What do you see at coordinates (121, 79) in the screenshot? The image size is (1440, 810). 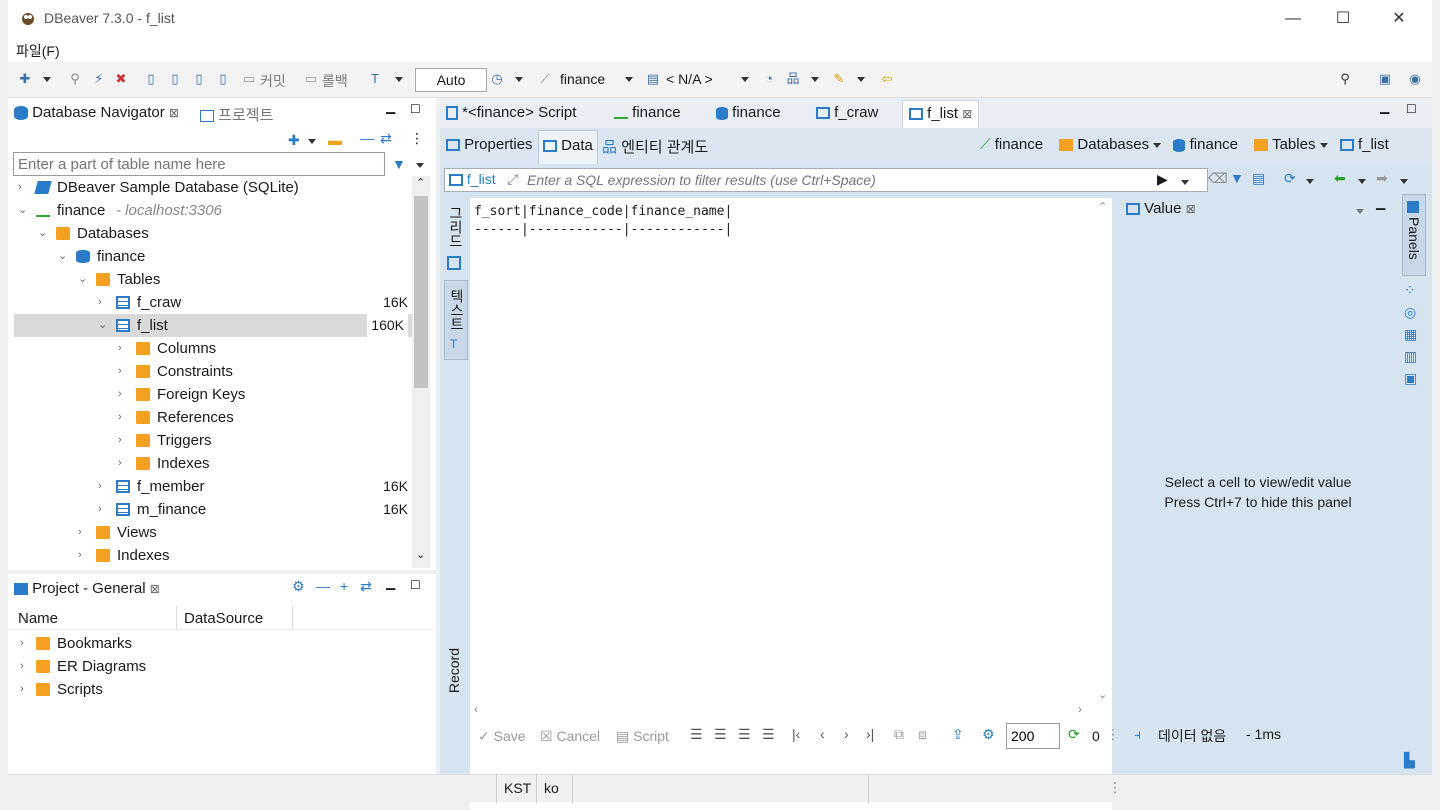 I see `disconnect-icon: ✖` at bounding box center [121, 79].